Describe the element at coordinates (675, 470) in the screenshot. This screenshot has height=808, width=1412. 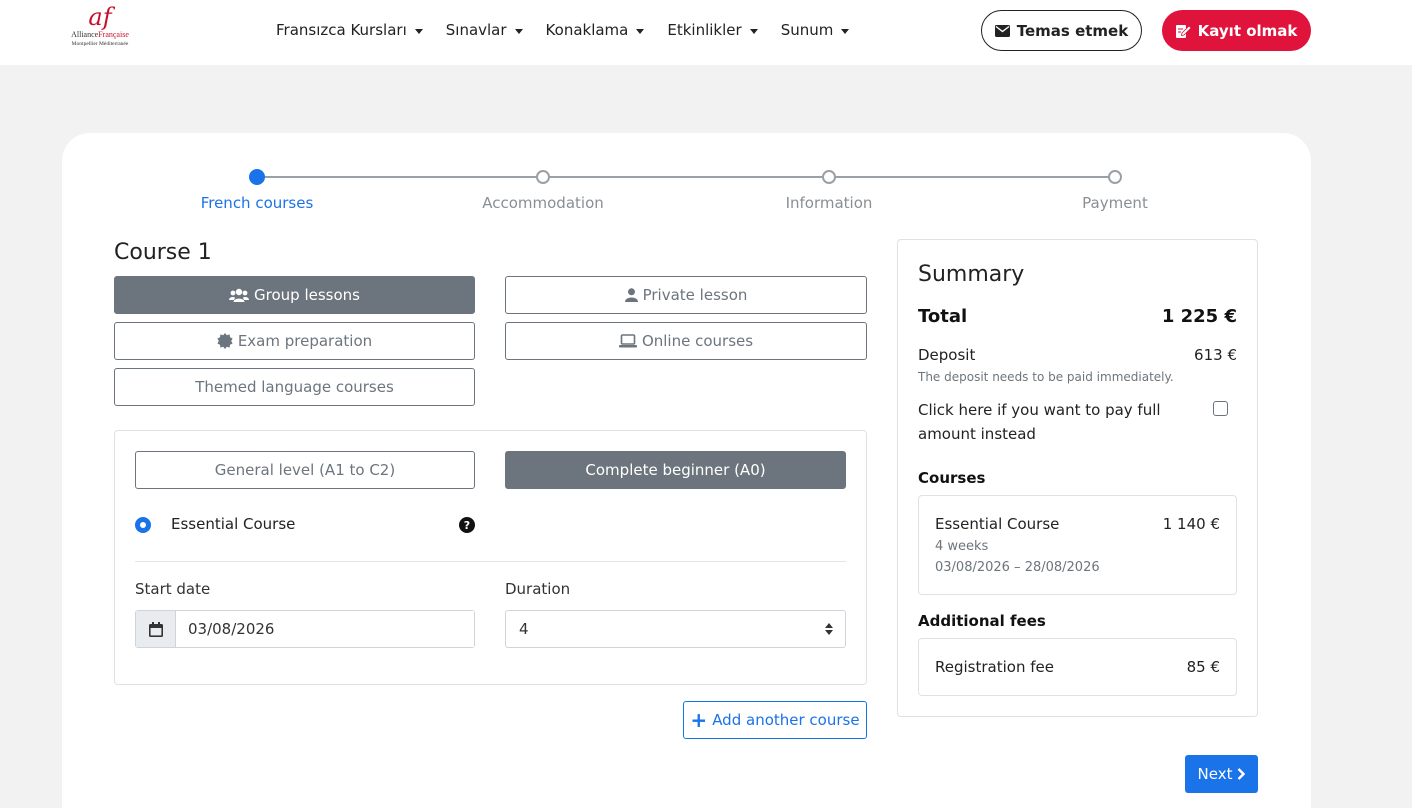
I see `complete-beginner-button: Complete beginner (A0)` at that location.